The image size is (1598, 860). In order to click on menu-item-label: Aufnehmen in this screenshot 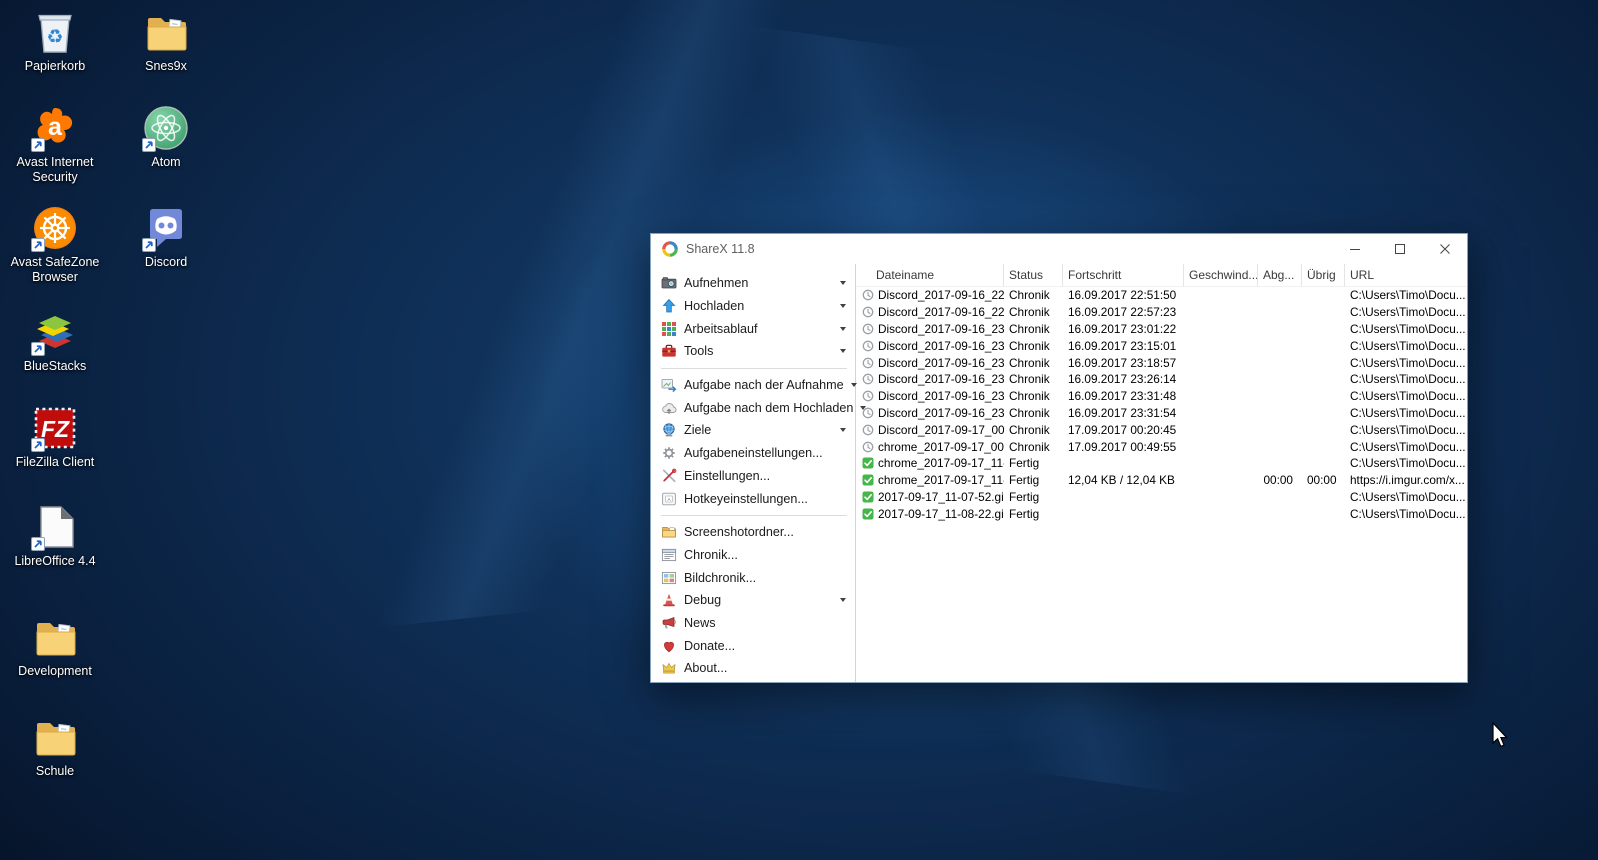, I will do `click(716, 283)`.